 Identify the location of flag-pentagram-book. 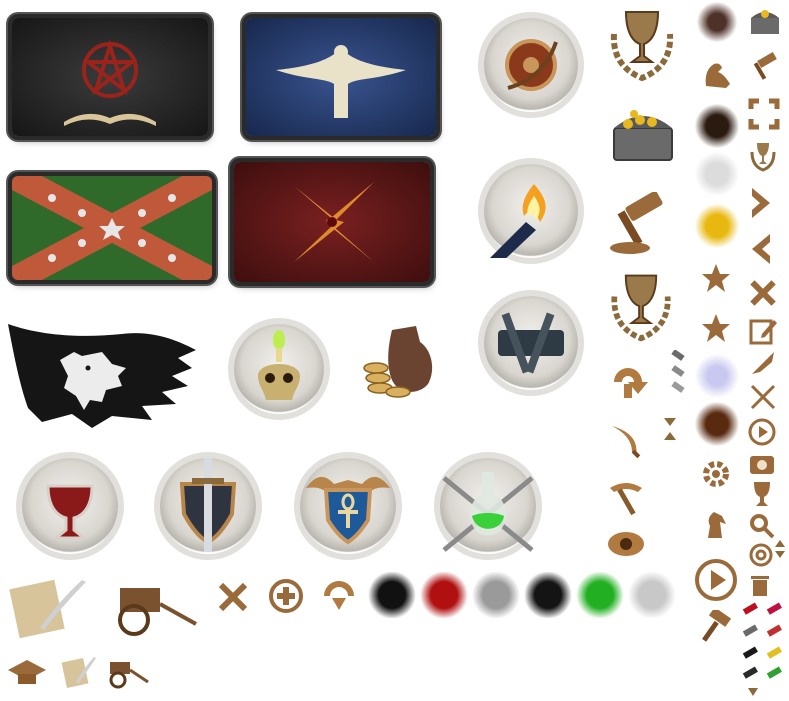
(110, 77).